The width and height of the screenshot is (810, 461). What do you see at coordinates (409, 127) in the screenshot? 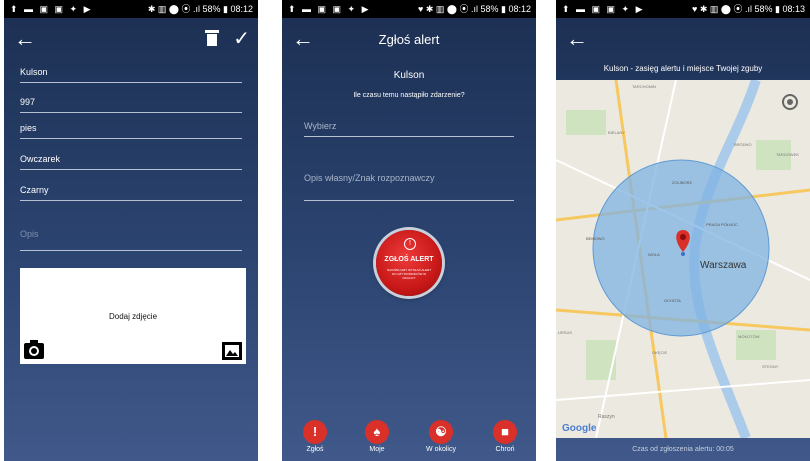
I see `time-select: Wybierz` at bounding box center [409, 127].